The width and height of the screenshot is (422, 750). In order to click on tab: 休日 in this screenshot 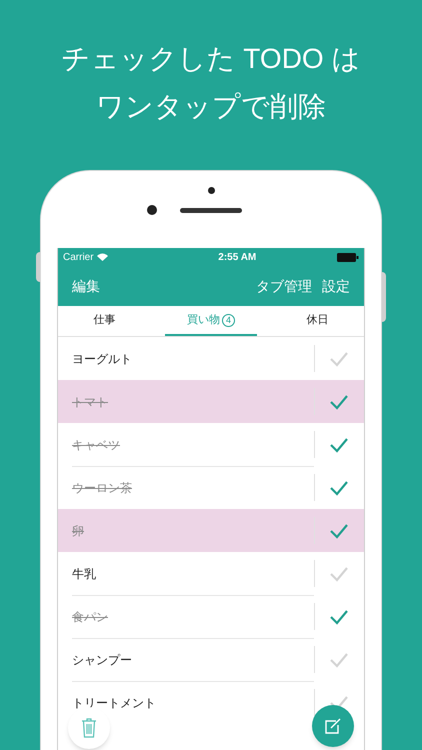, I will do `click(317, 321)`.